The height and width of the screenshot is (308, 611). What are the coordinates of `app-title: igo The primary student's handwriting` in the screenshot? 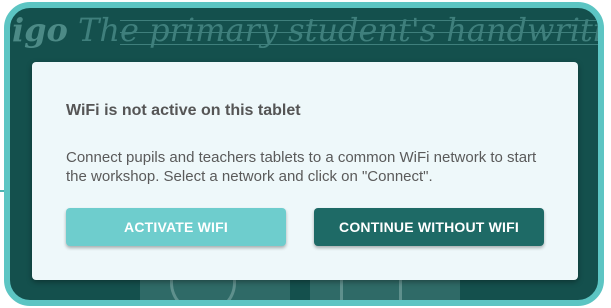 It's located at (308, 30).